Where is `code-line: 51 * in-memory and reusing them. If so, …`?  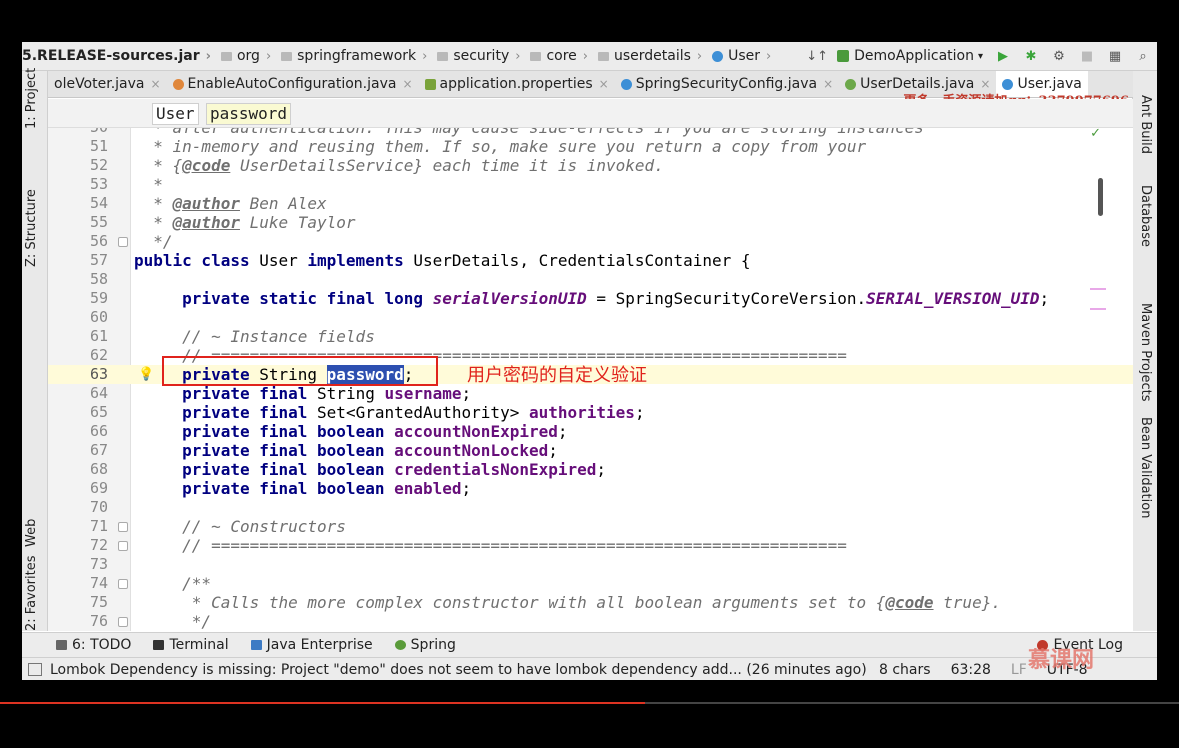
code-line: 51 * in-memory and reusing them. If so, … is located at coordinates (478, 146).